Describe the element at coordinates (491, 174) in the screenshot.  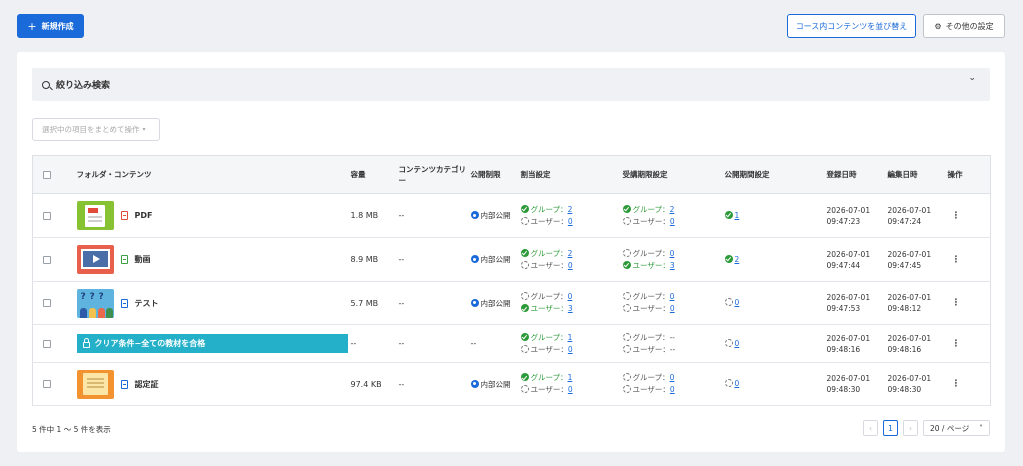
I see `col-visibility: 公開制限` at that location.